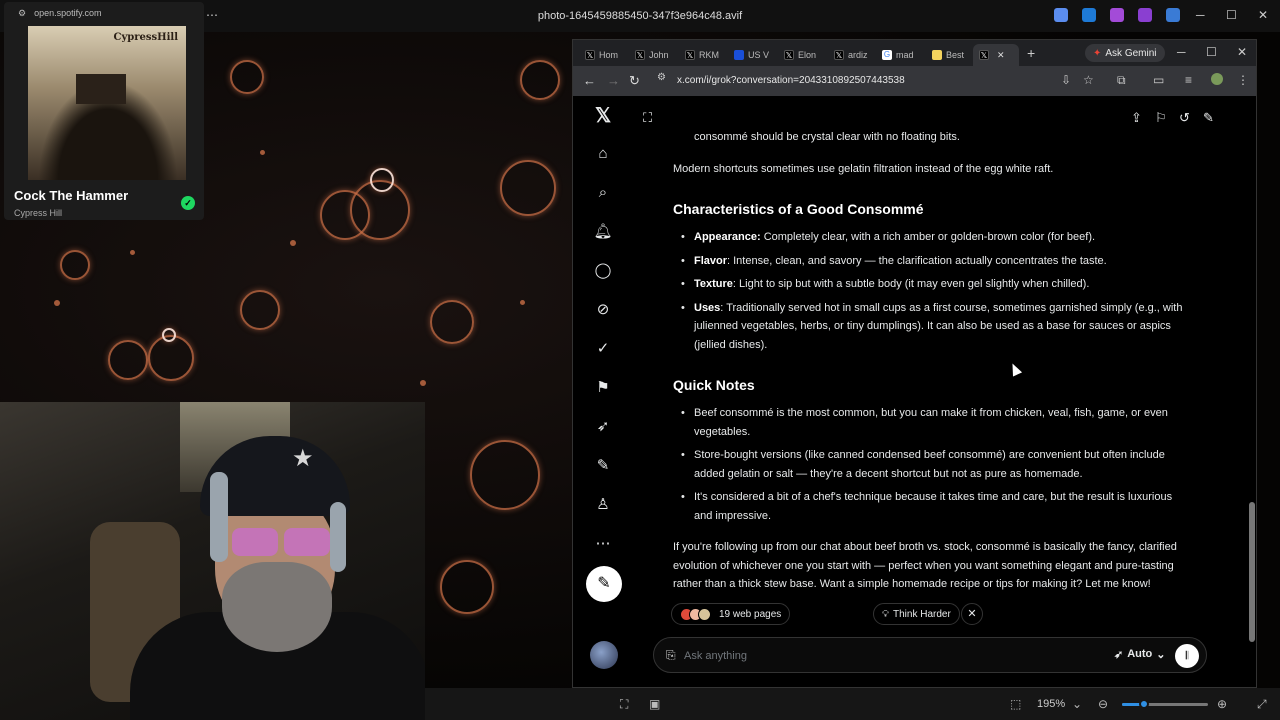  What do you see at coordinates (1131, 53) in the screenshot?
I see `ask-gemini-label: Ask Gemini` at bounding box center [1131, 53].